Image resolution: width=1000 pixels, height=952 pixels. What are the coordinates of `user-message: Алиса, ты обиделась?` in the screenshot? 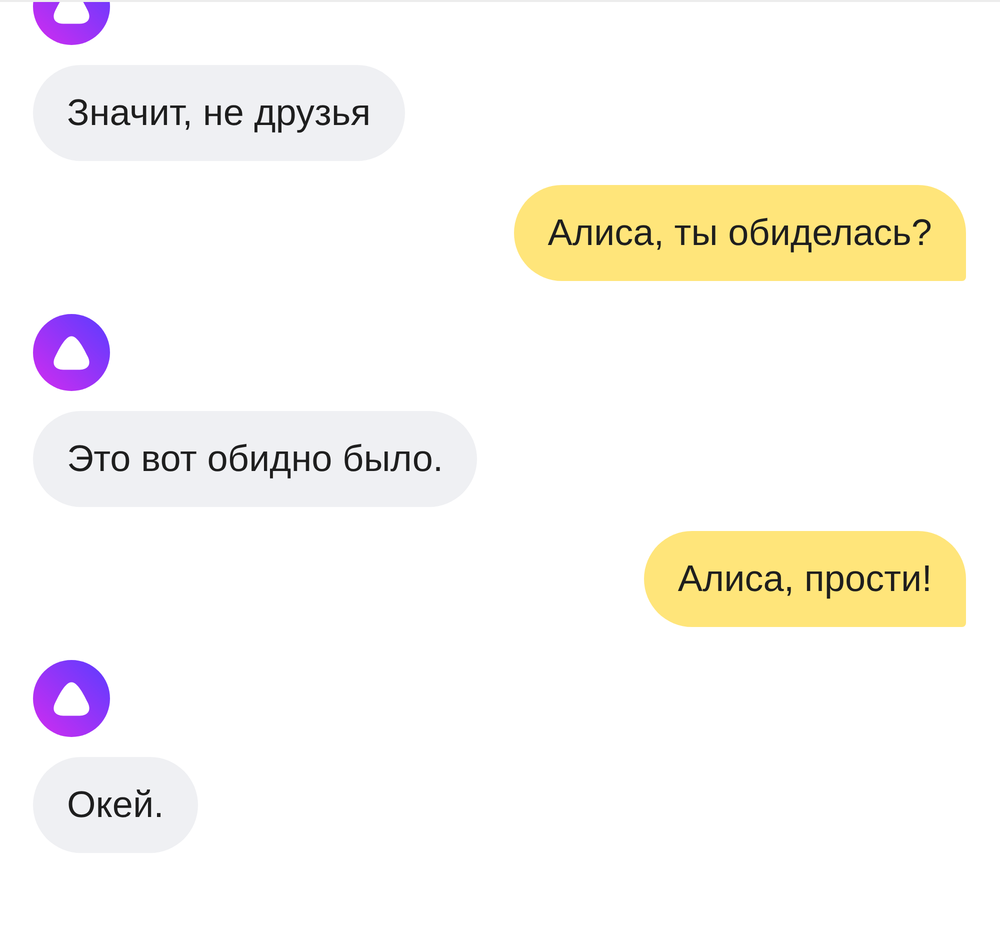 It's located at (740, 233).